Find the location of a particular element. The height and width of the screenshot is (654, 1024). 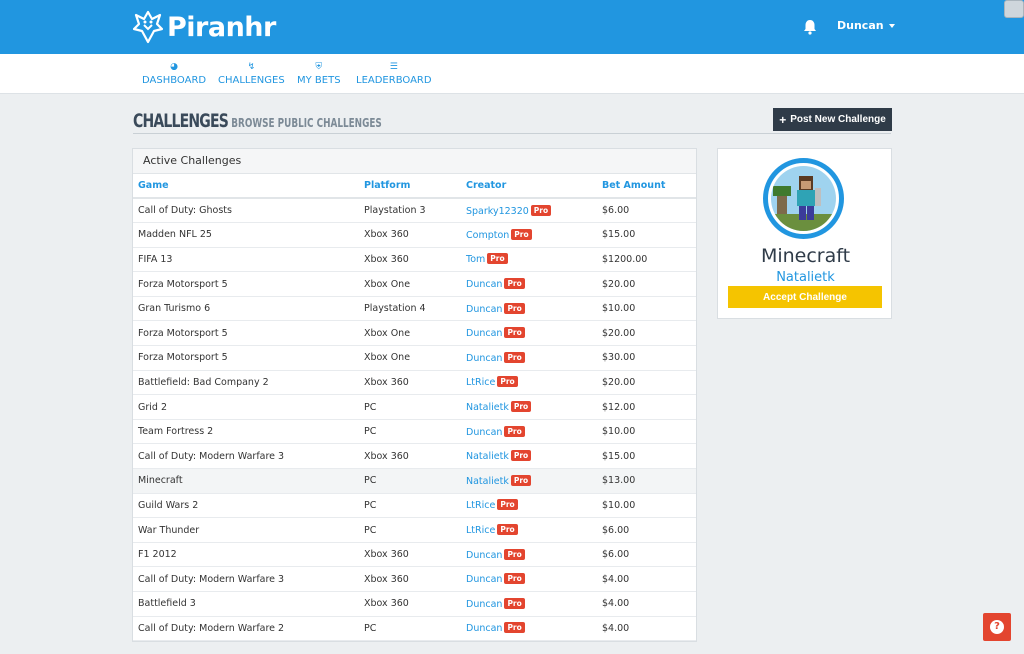

bet-amount-cell: $13.00 is located at coordinates (646, 481).